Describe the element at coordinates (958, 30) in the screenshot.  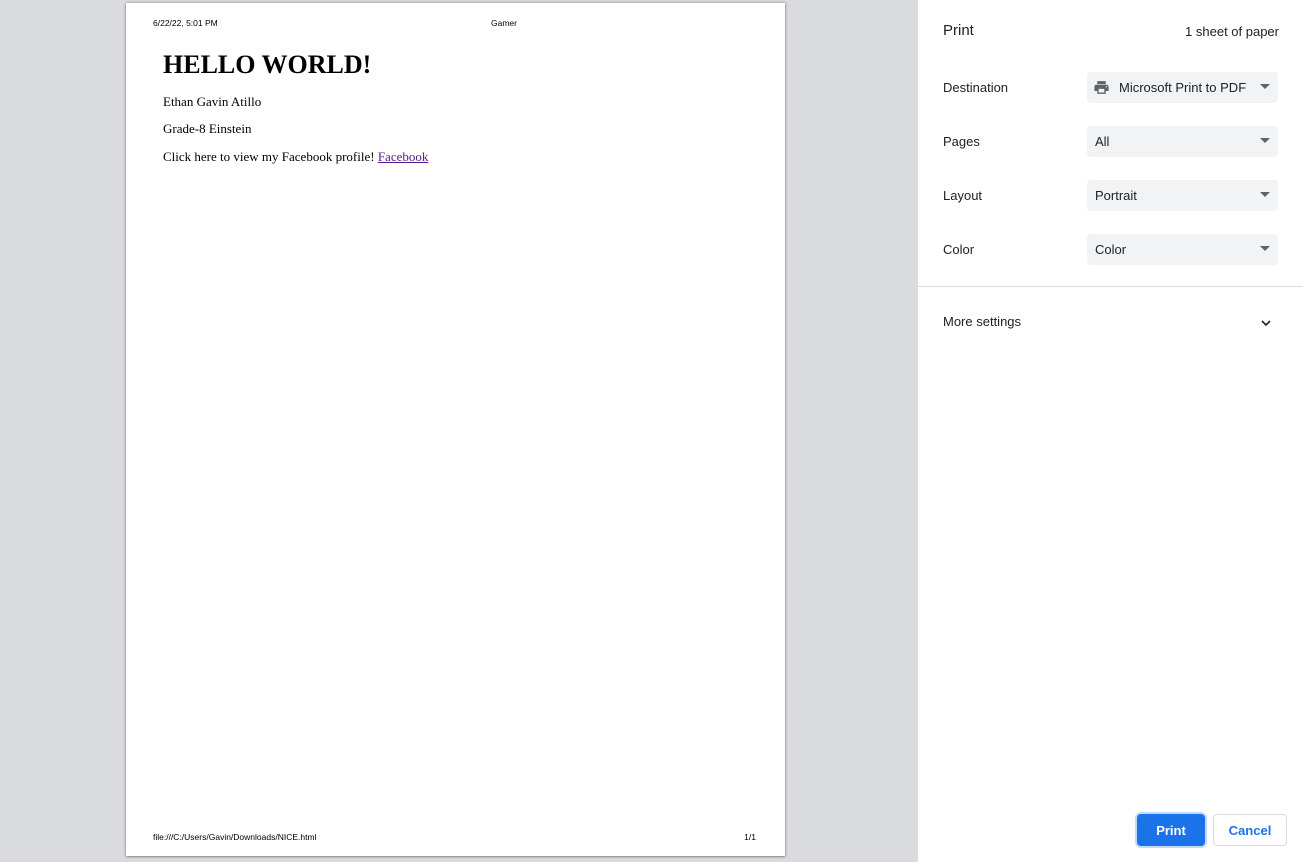
I see `panel-title: Print` at that location.